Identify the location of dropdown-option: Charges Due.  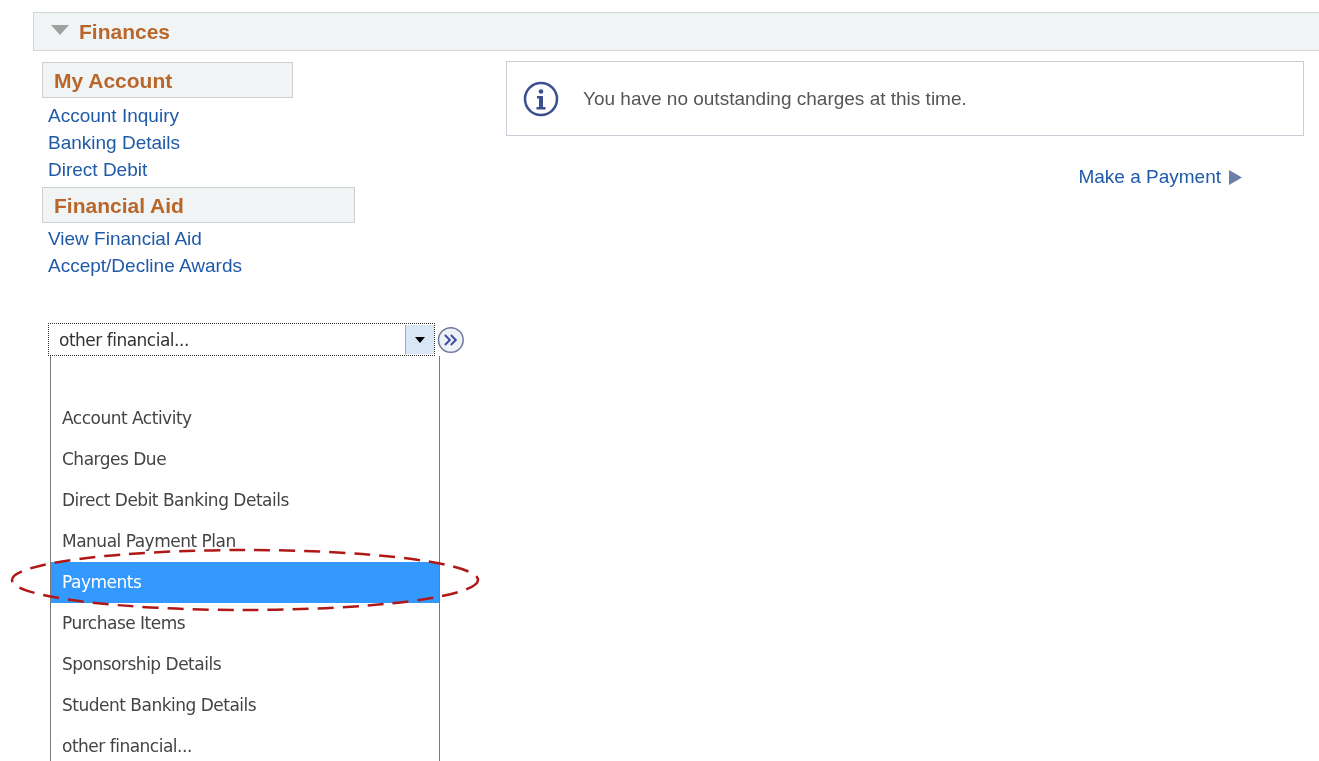
(245, 459).